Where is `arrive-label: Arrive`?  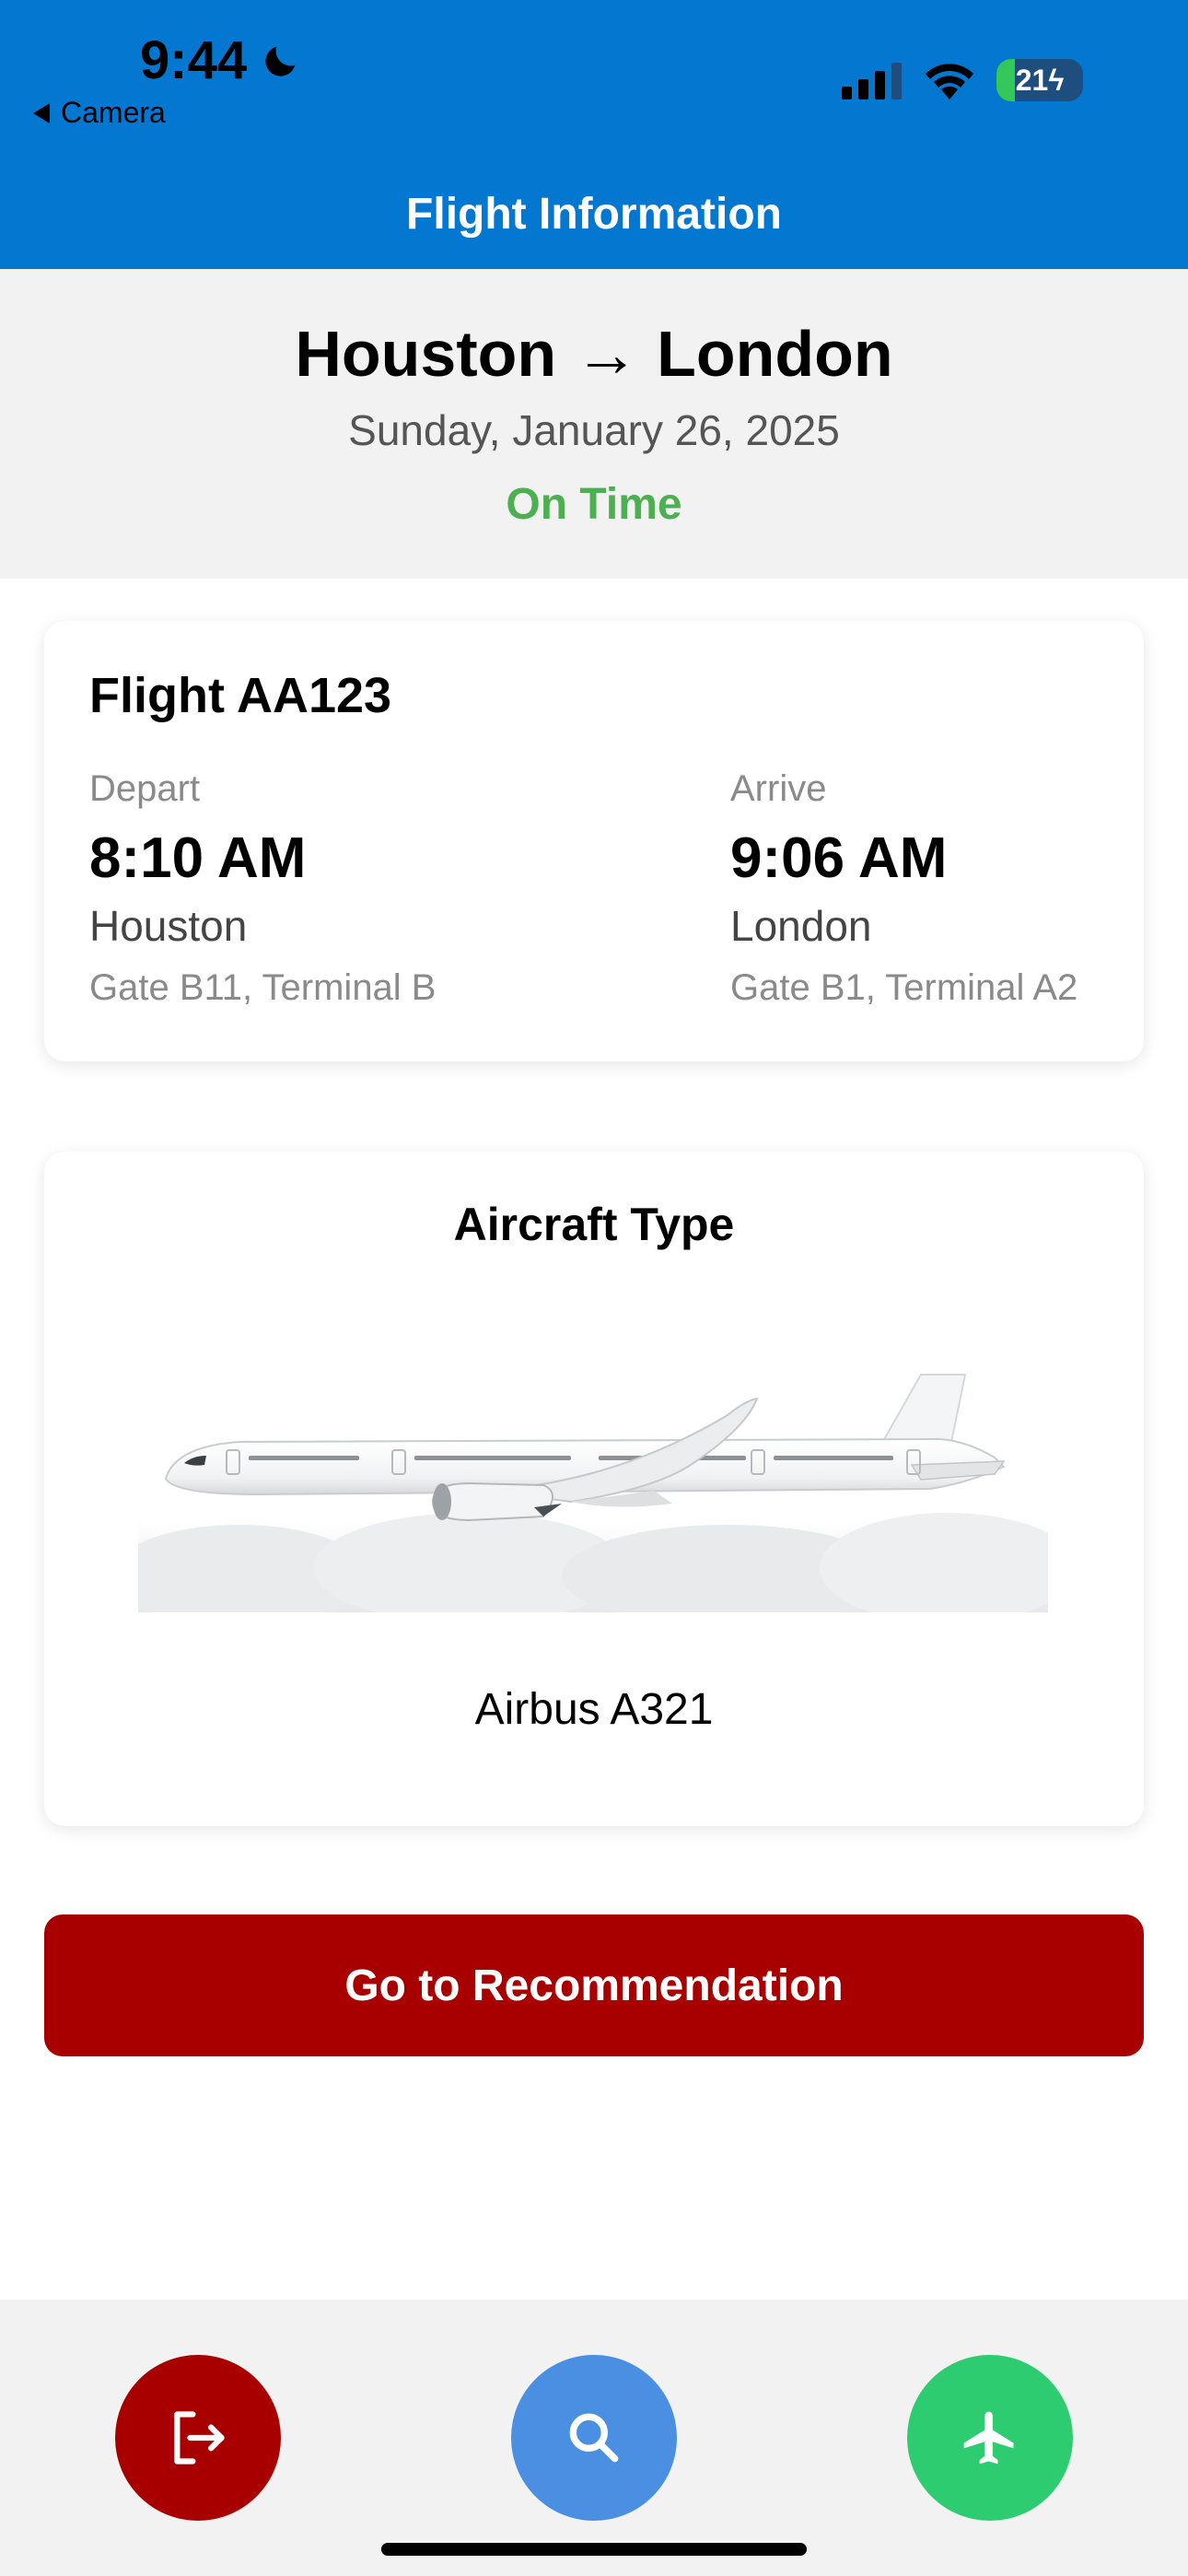
arrive-label: Arrive is located at coordinates (778, 788).